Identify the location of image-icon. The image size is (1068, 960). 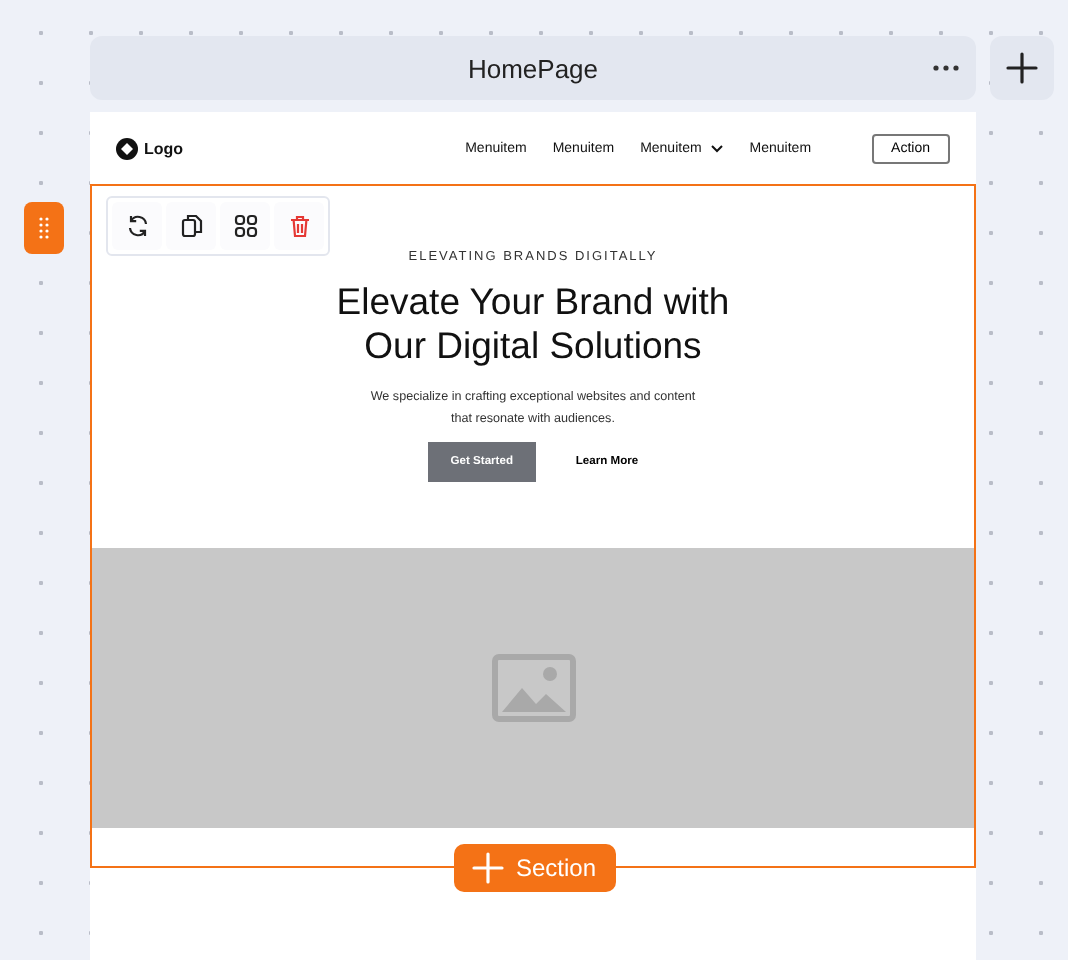
(533, 688).